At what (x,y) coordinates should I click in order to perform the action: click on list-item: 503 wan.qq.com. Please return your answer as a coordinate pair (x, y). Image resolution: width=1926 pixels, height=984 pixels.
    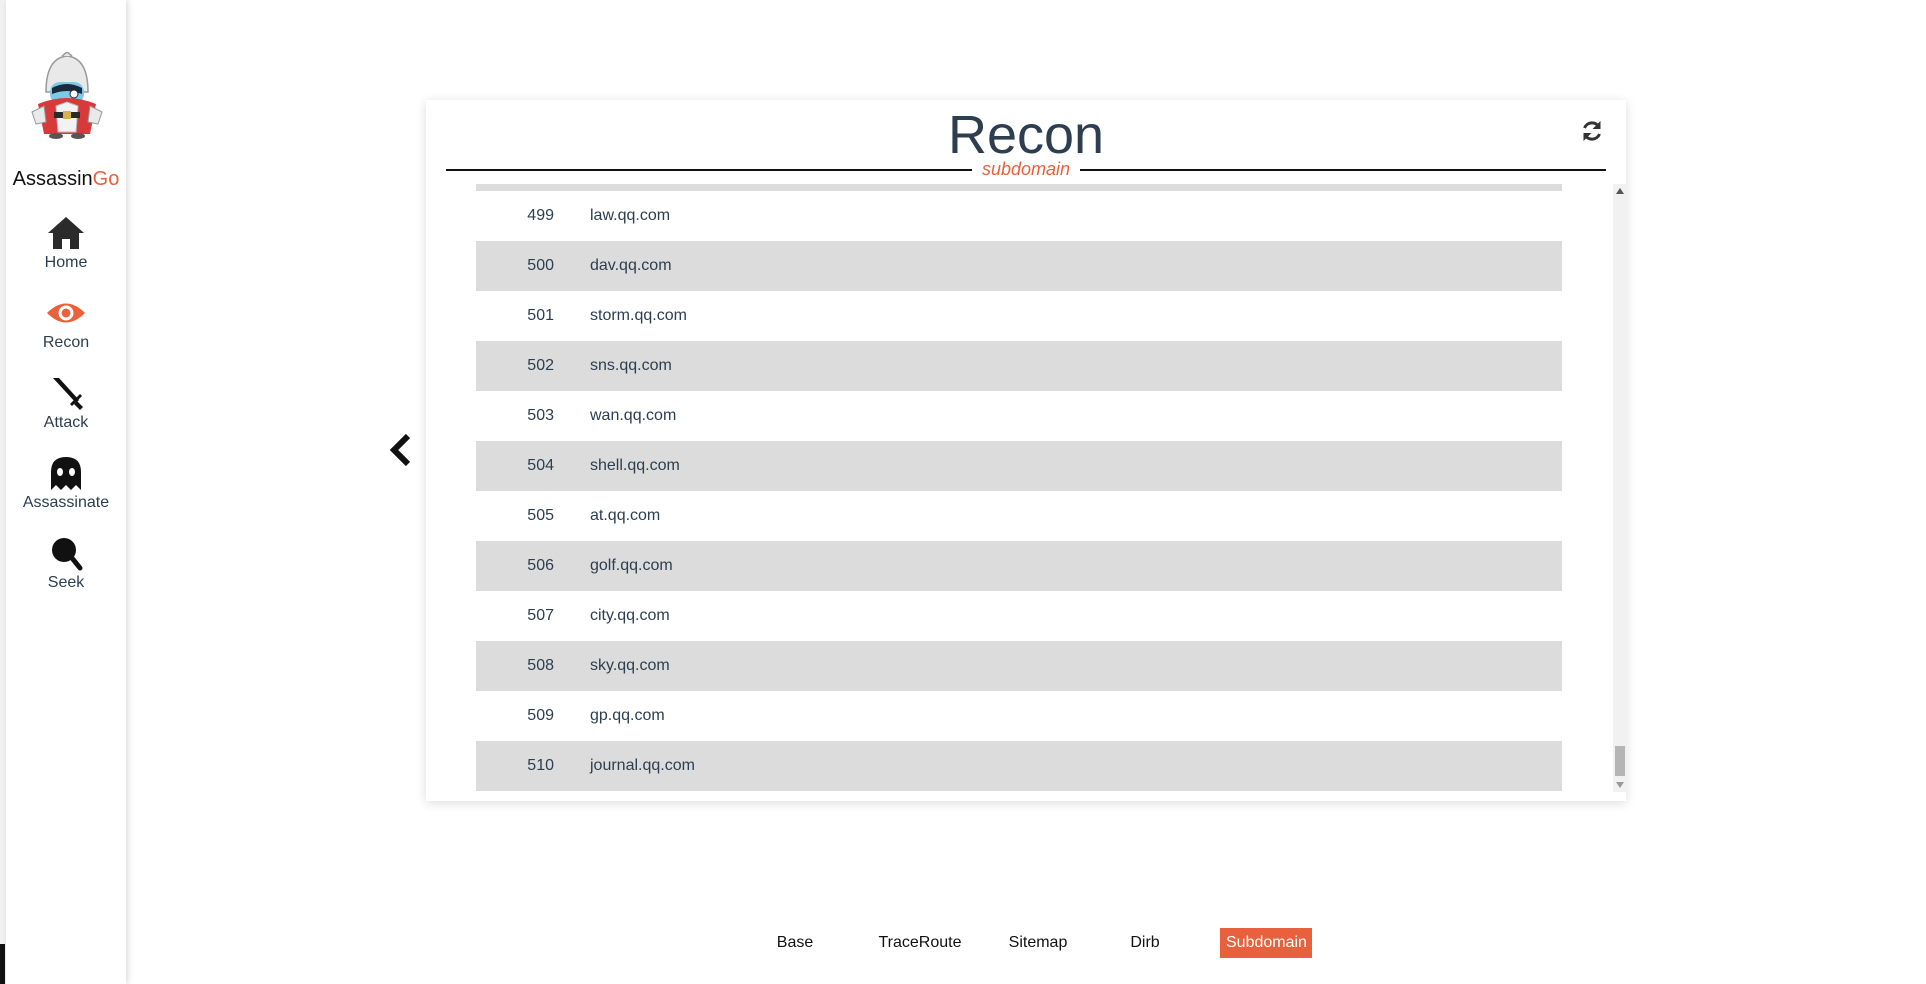
    Looking at the image, I should click on (1019, 416).